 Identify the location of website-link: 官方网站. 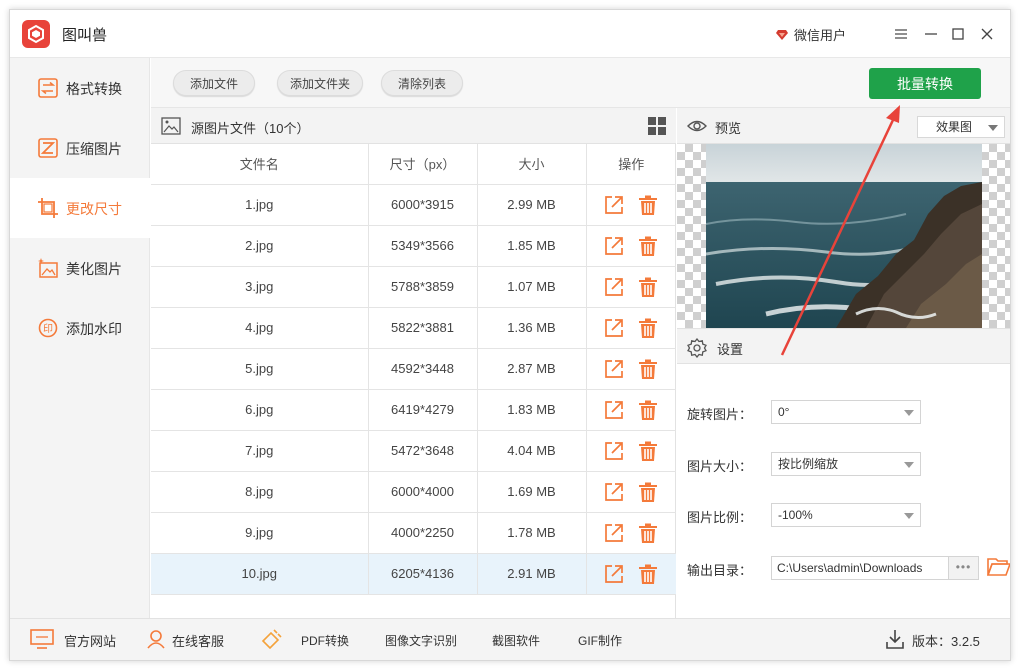
(90, 640).